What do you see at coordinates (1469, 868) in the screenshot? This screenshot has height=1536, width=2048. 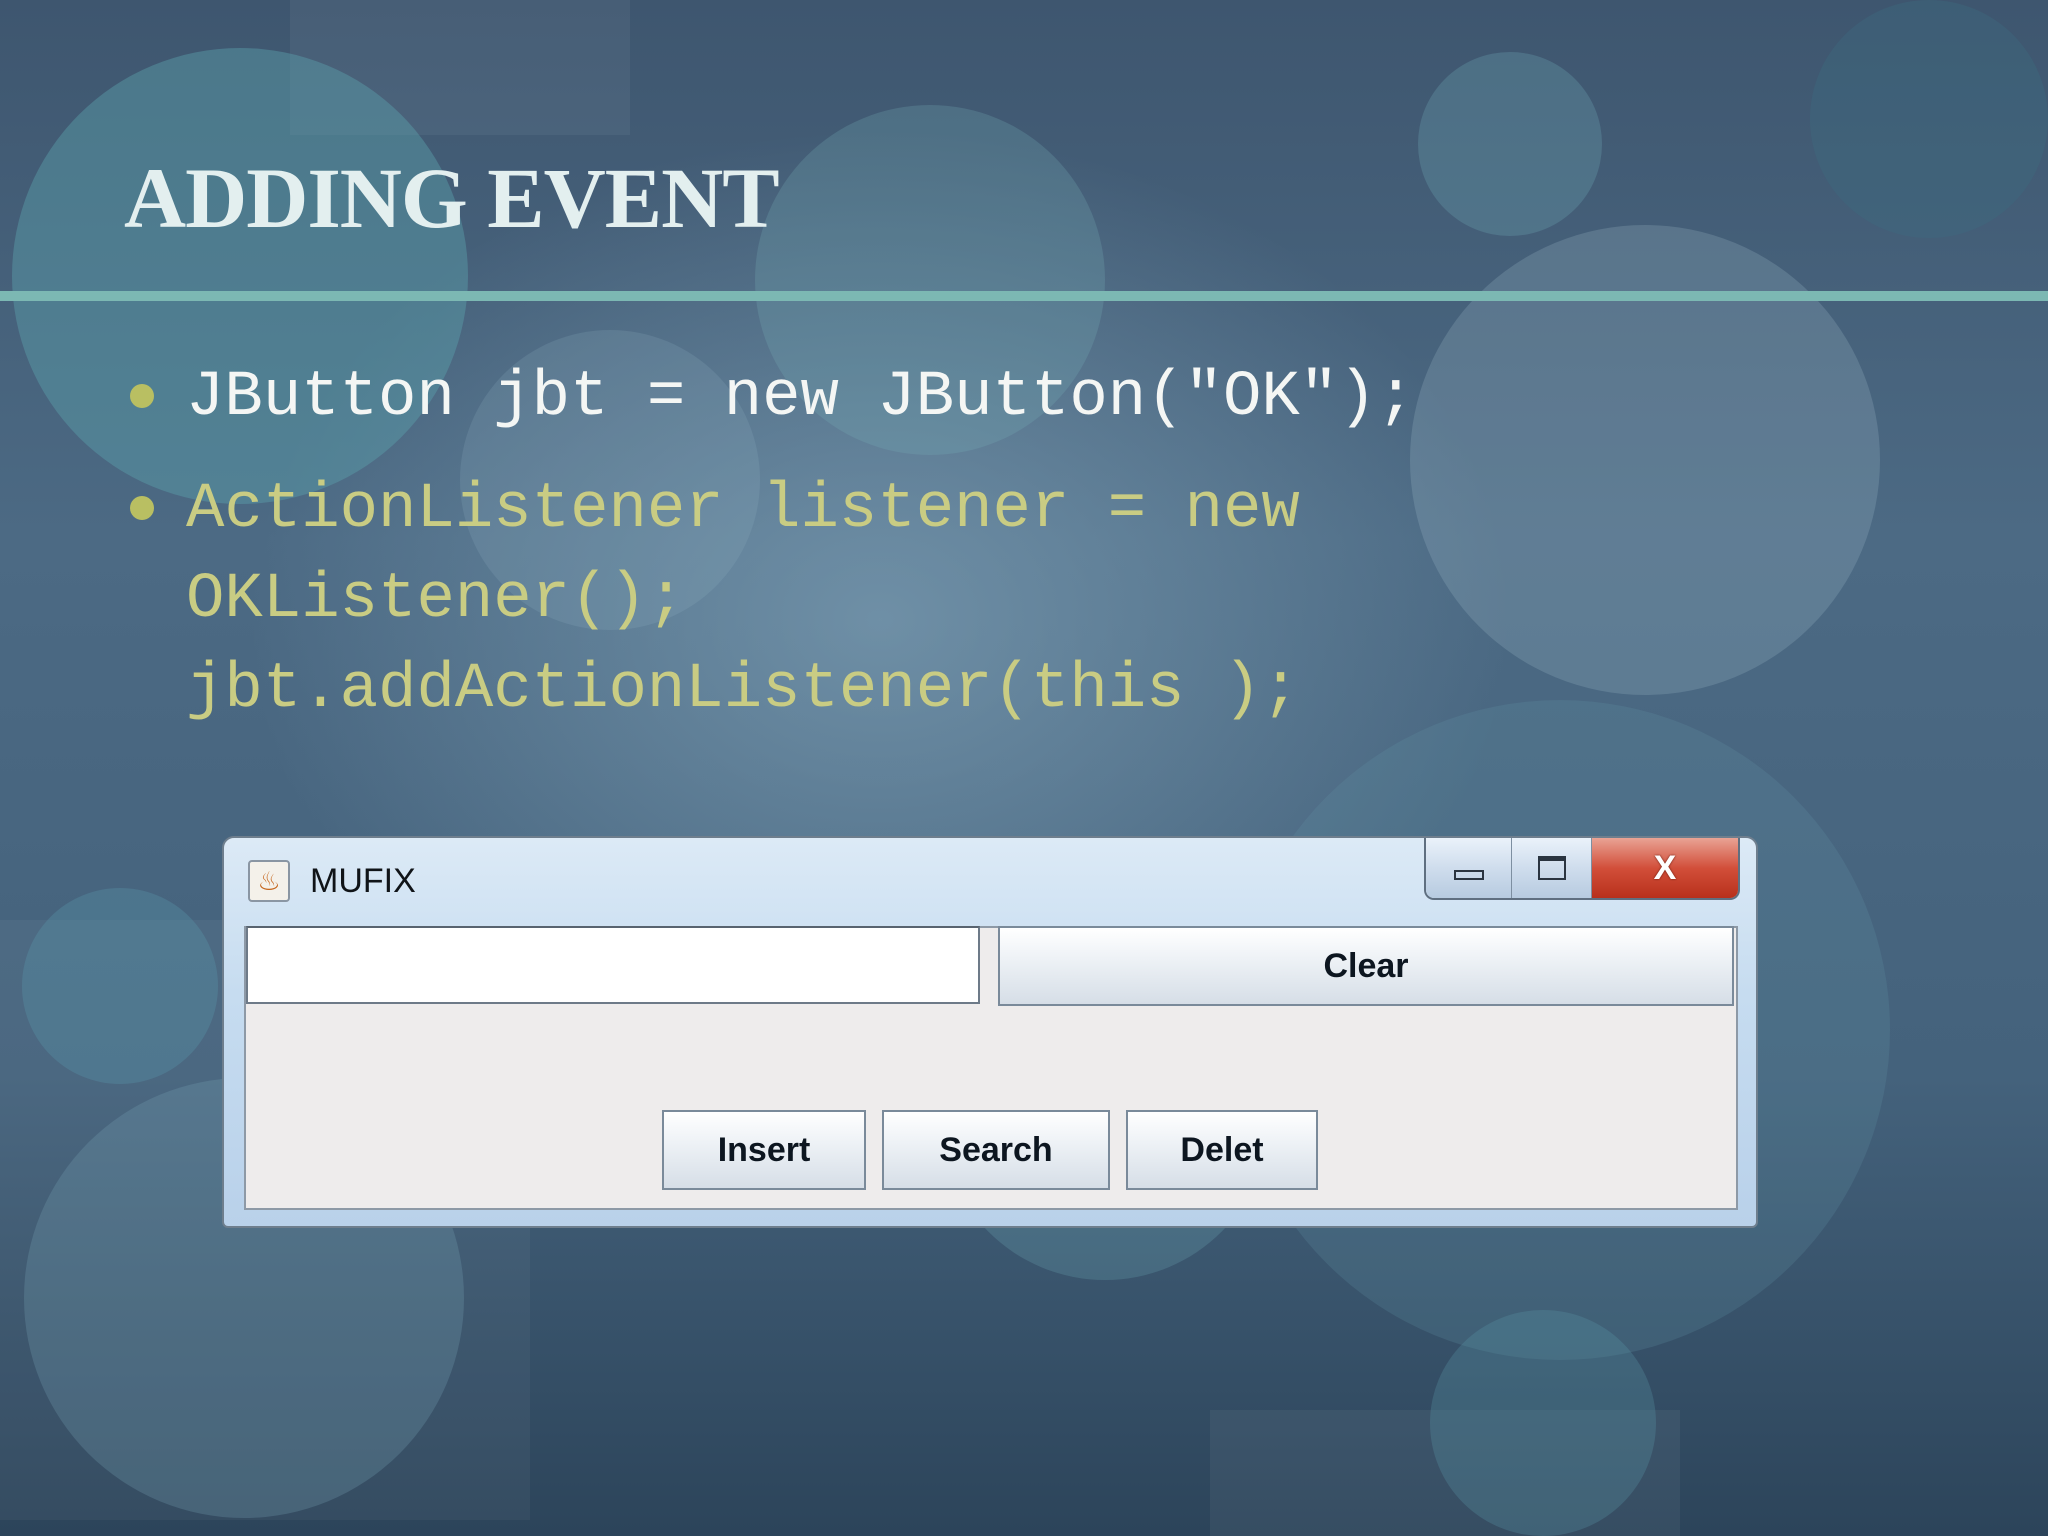 I see `minimize-button` at bounding box center [1469, 868].